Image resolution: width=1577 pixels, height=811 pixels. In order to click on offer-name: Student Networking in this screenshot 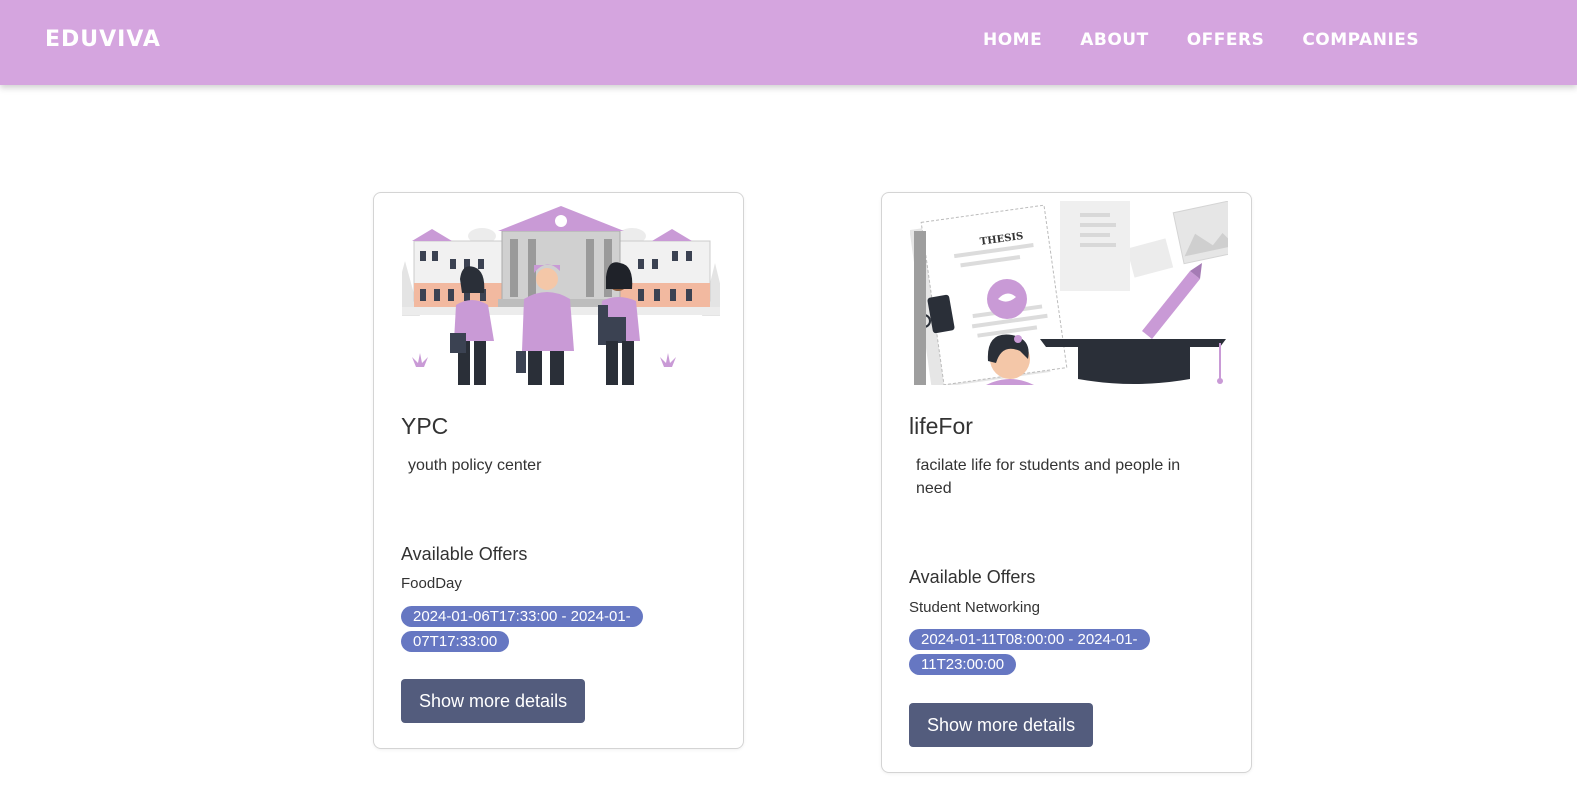, I will do `click(974, 607)`.